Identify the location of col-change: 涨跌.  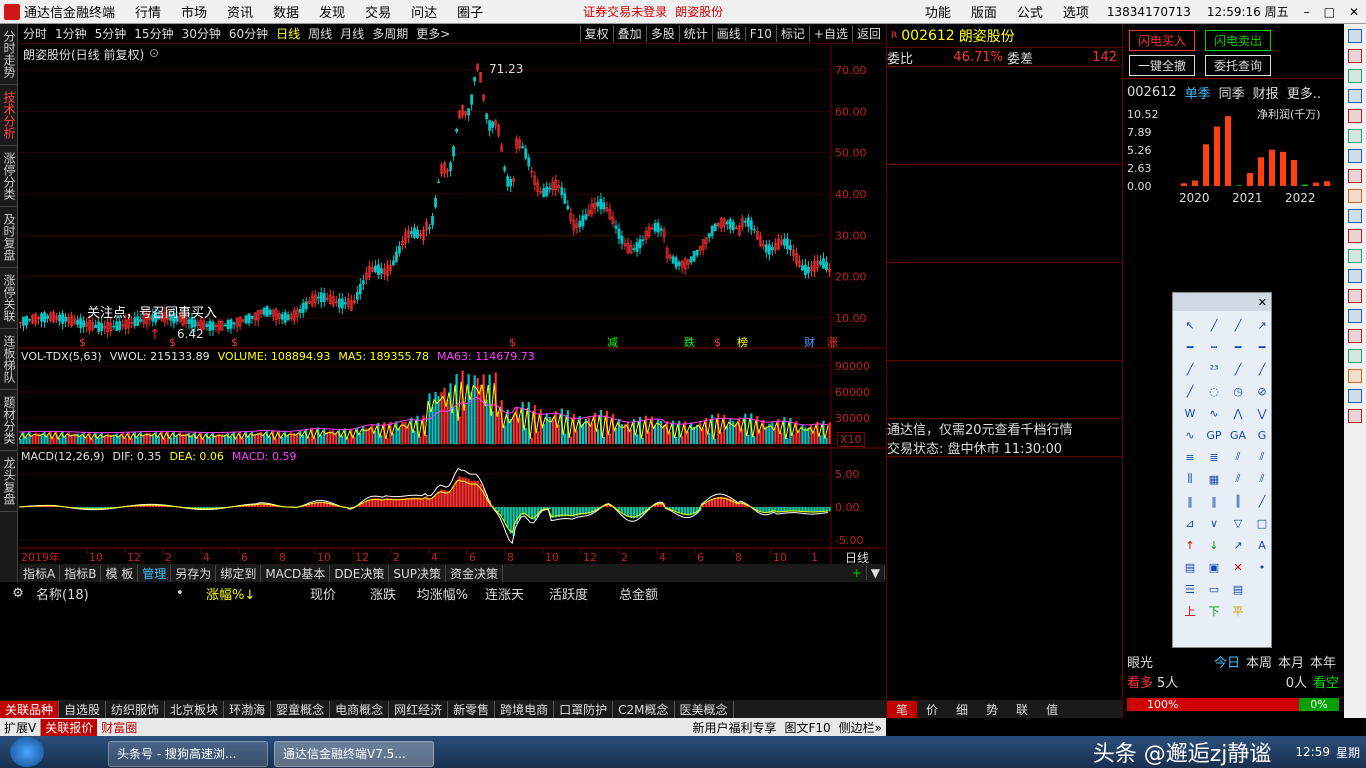
(366, 593).